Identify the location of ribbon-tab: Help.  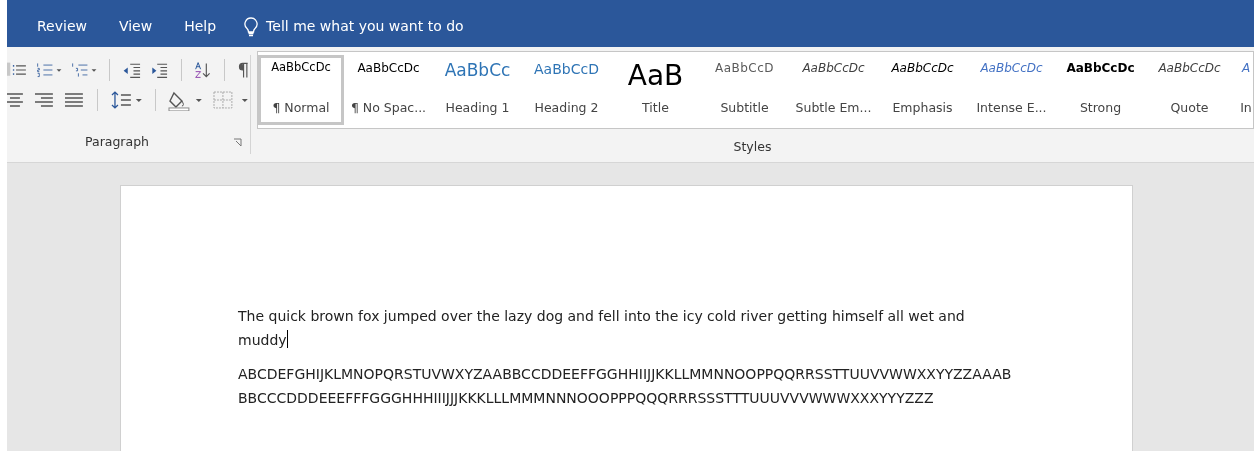
(200, 26).